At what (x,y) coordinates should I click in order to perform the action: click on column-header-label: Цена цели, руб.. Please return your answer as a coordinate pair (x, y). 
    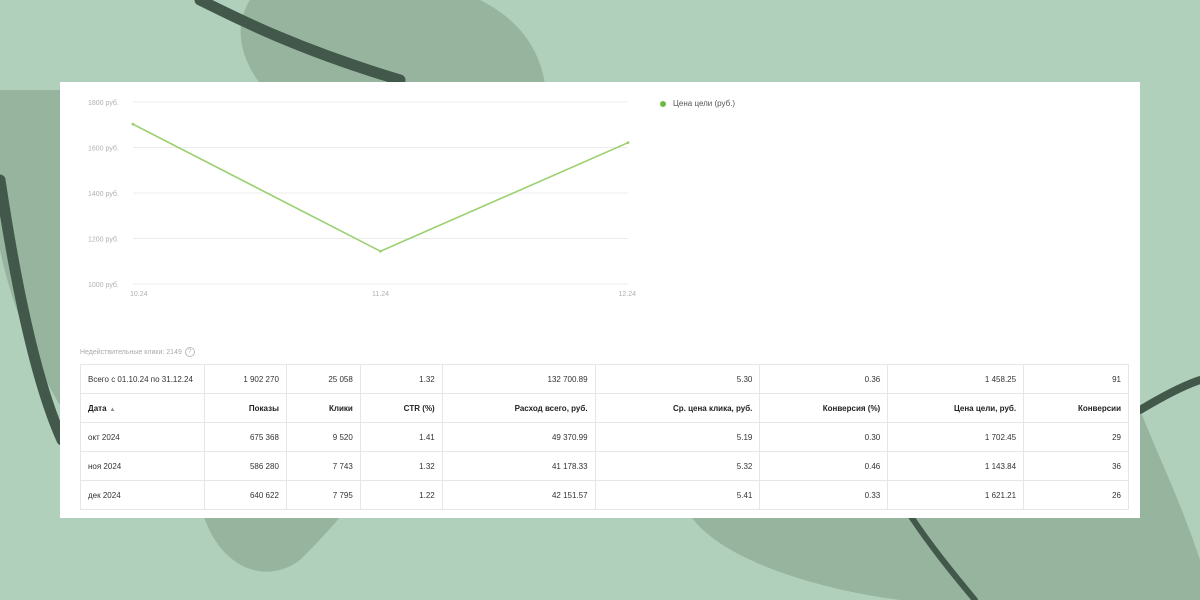
    Looking at the image, I should click on (985, 408).